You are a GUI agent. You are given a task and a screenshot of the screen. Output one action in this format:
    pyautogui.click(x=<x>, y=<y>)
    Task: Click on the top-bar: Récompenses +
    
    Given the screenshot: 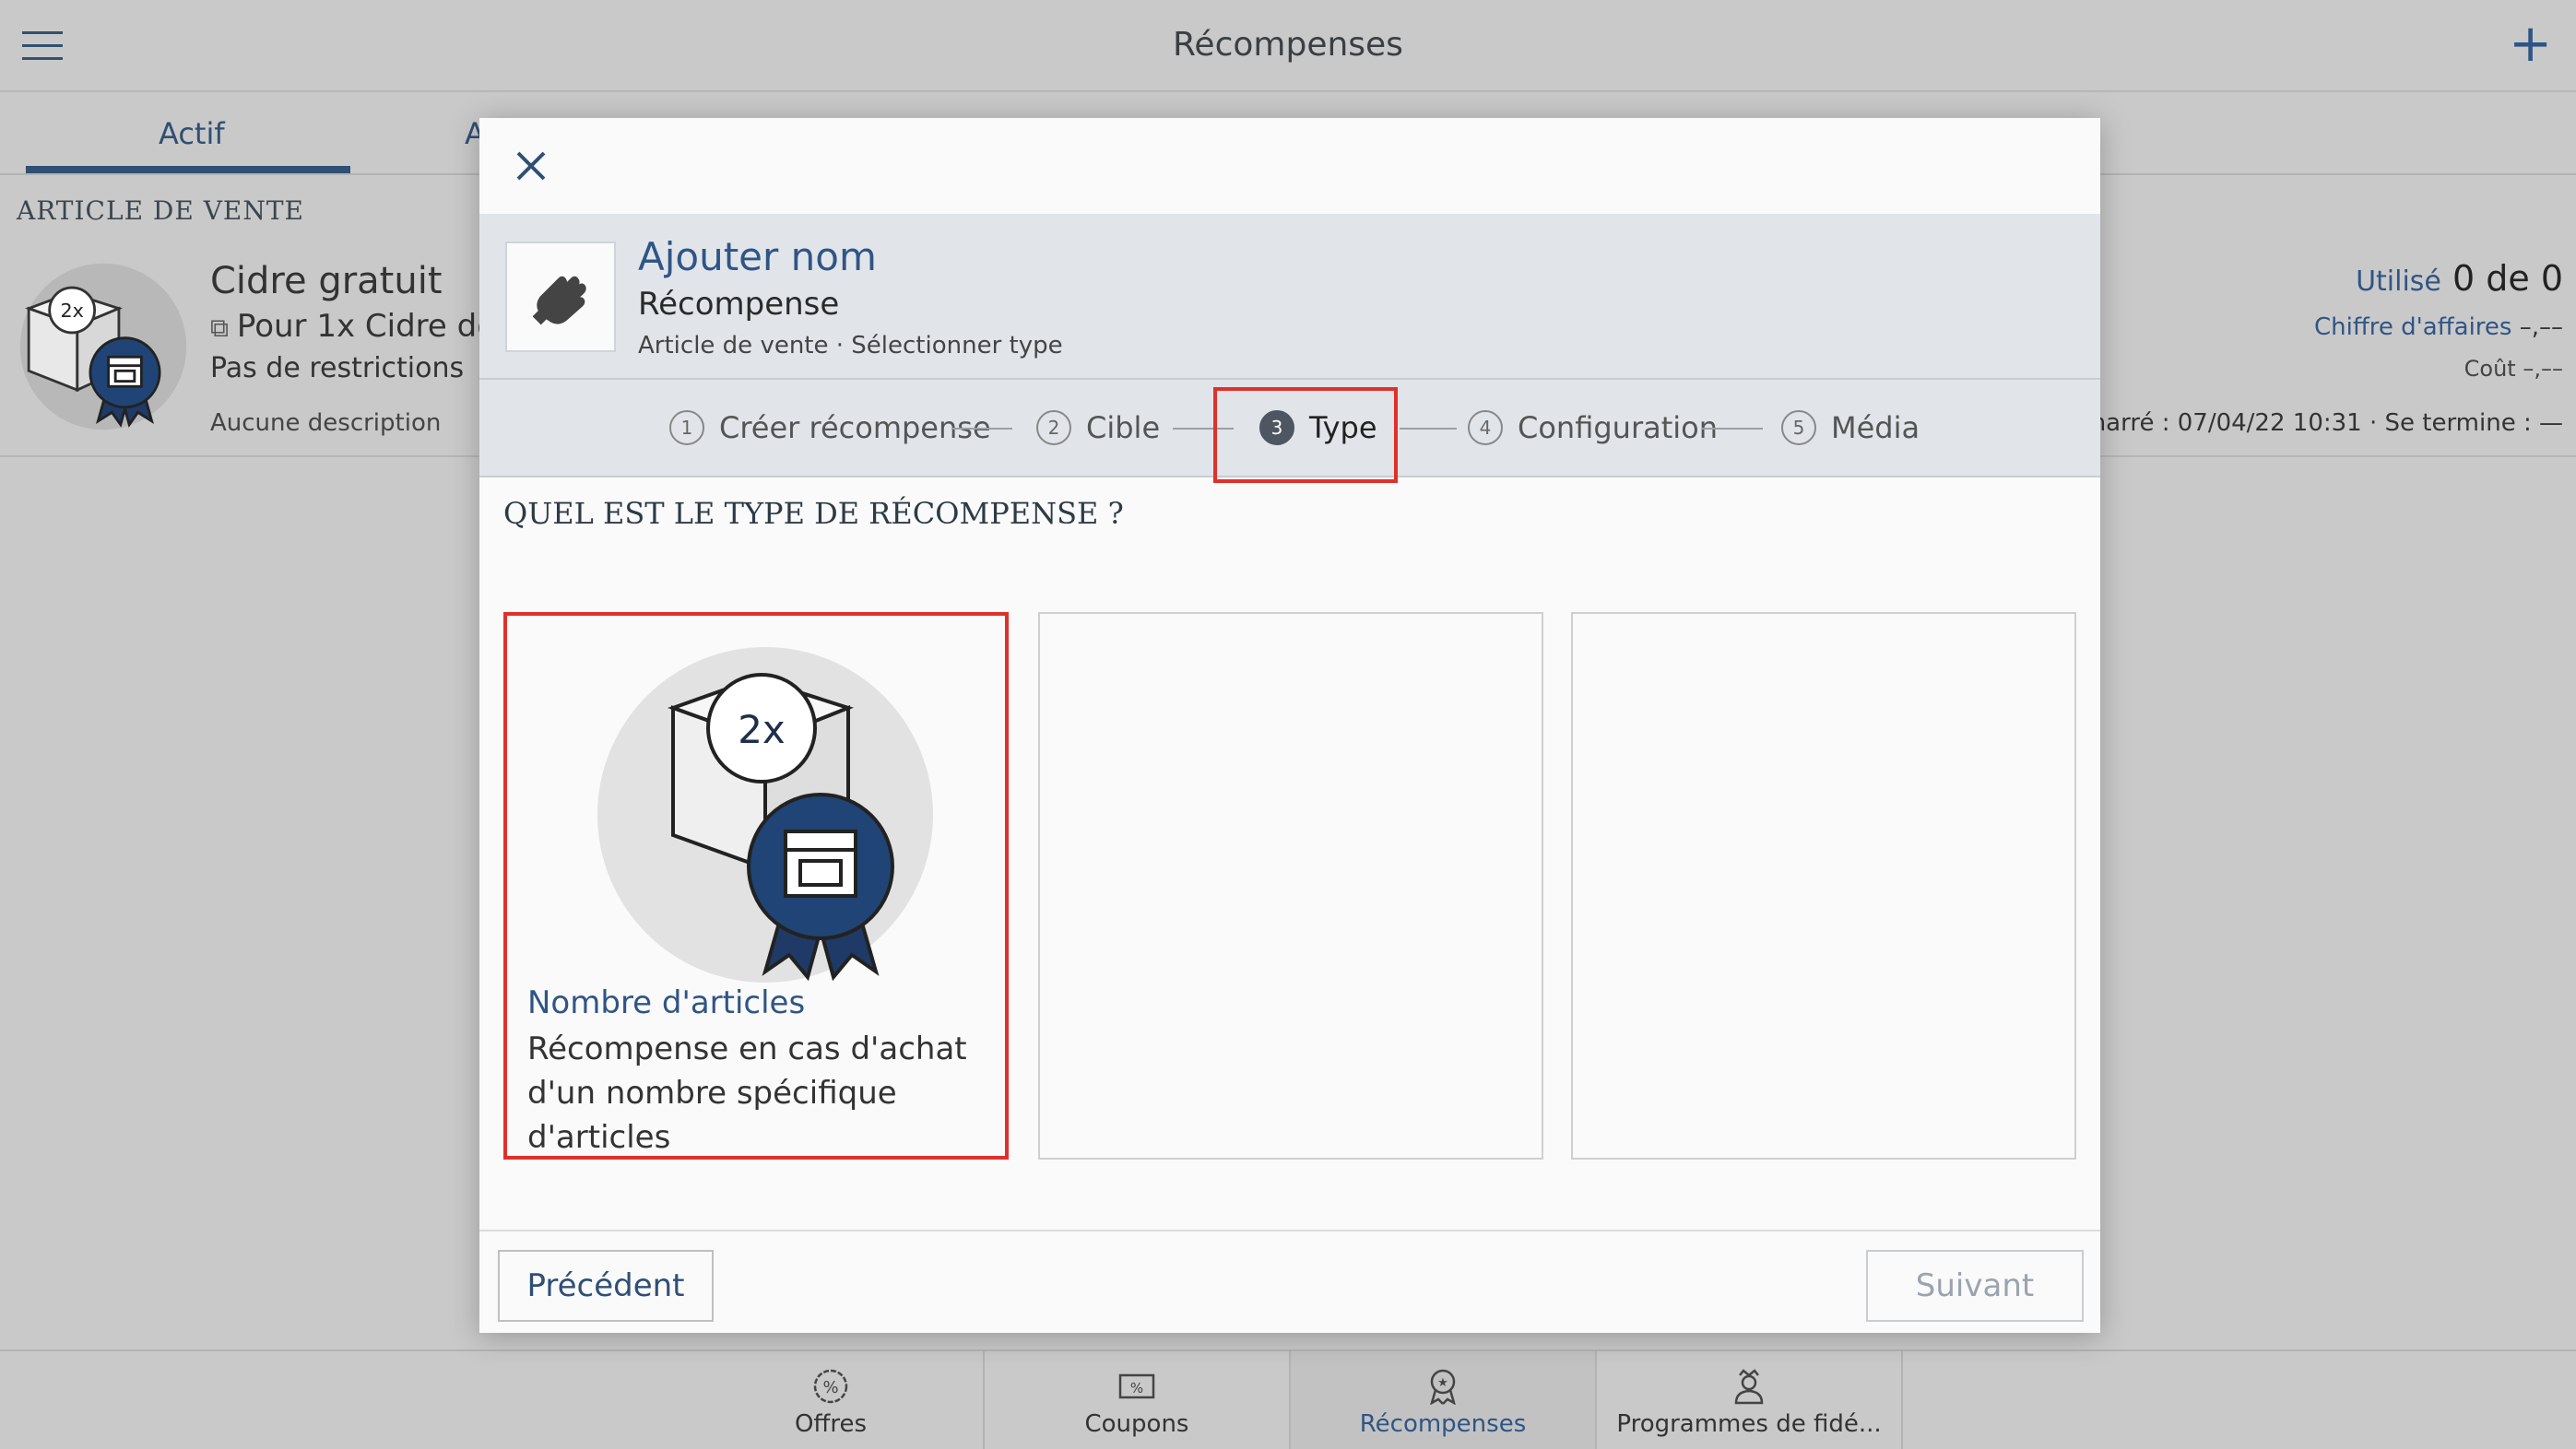 What is the action you would take?
    pyautogui.click(x=1288, y=46)
    